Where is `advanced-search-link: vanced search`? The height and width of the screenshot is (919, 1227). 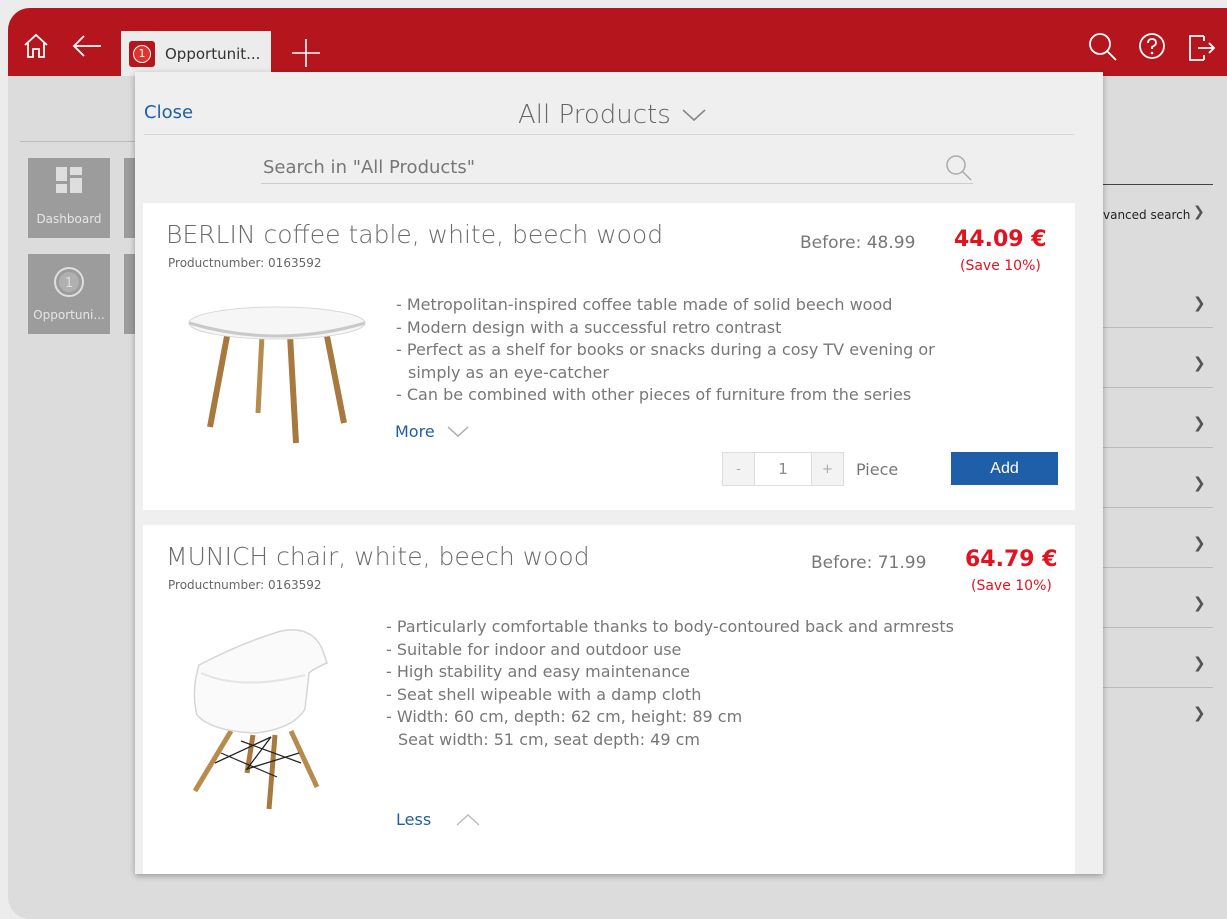
advanced-search-link: vanced search is located at coordinates (1146, 215).